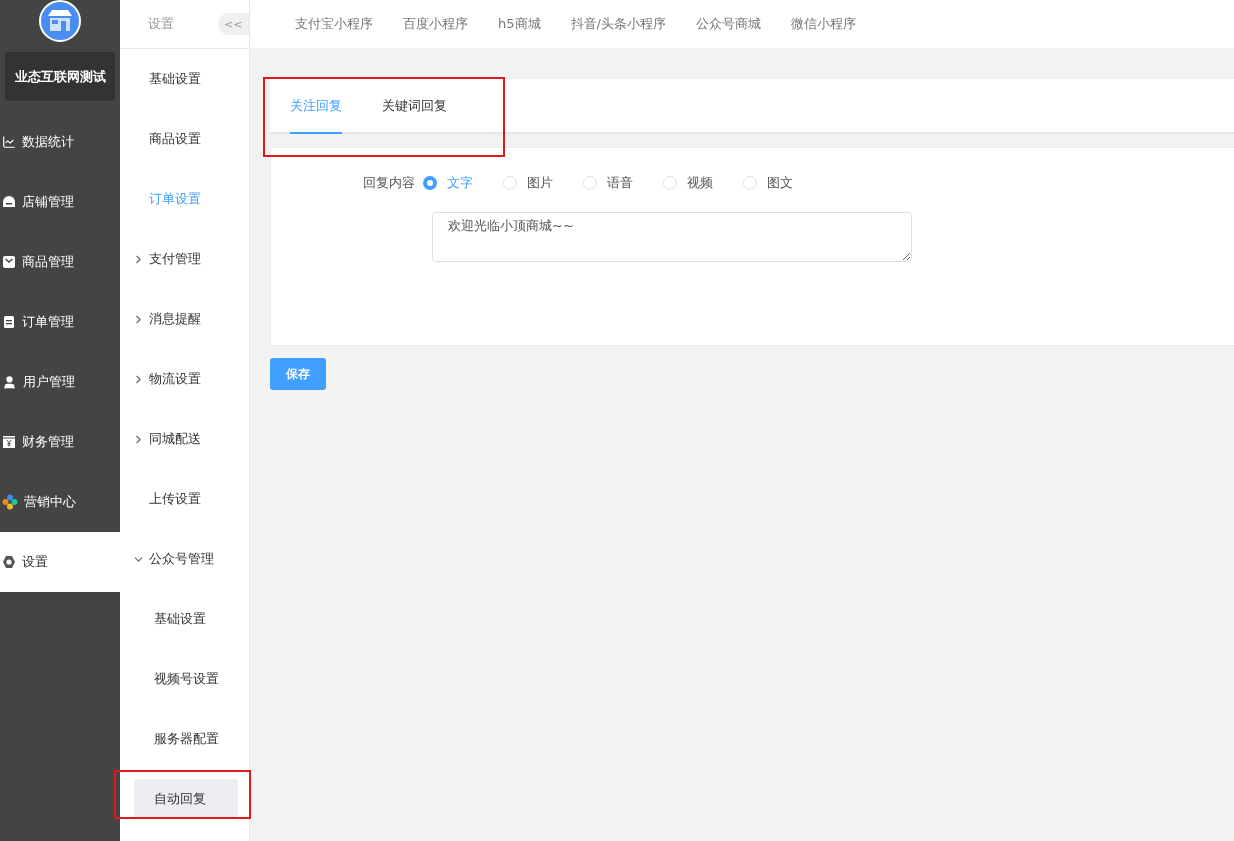 This screenshot has width=1234, height=841. Describe the element at coordinates (60, 502) in the screenshot. I see `menu-item: 营销中心` at that location.